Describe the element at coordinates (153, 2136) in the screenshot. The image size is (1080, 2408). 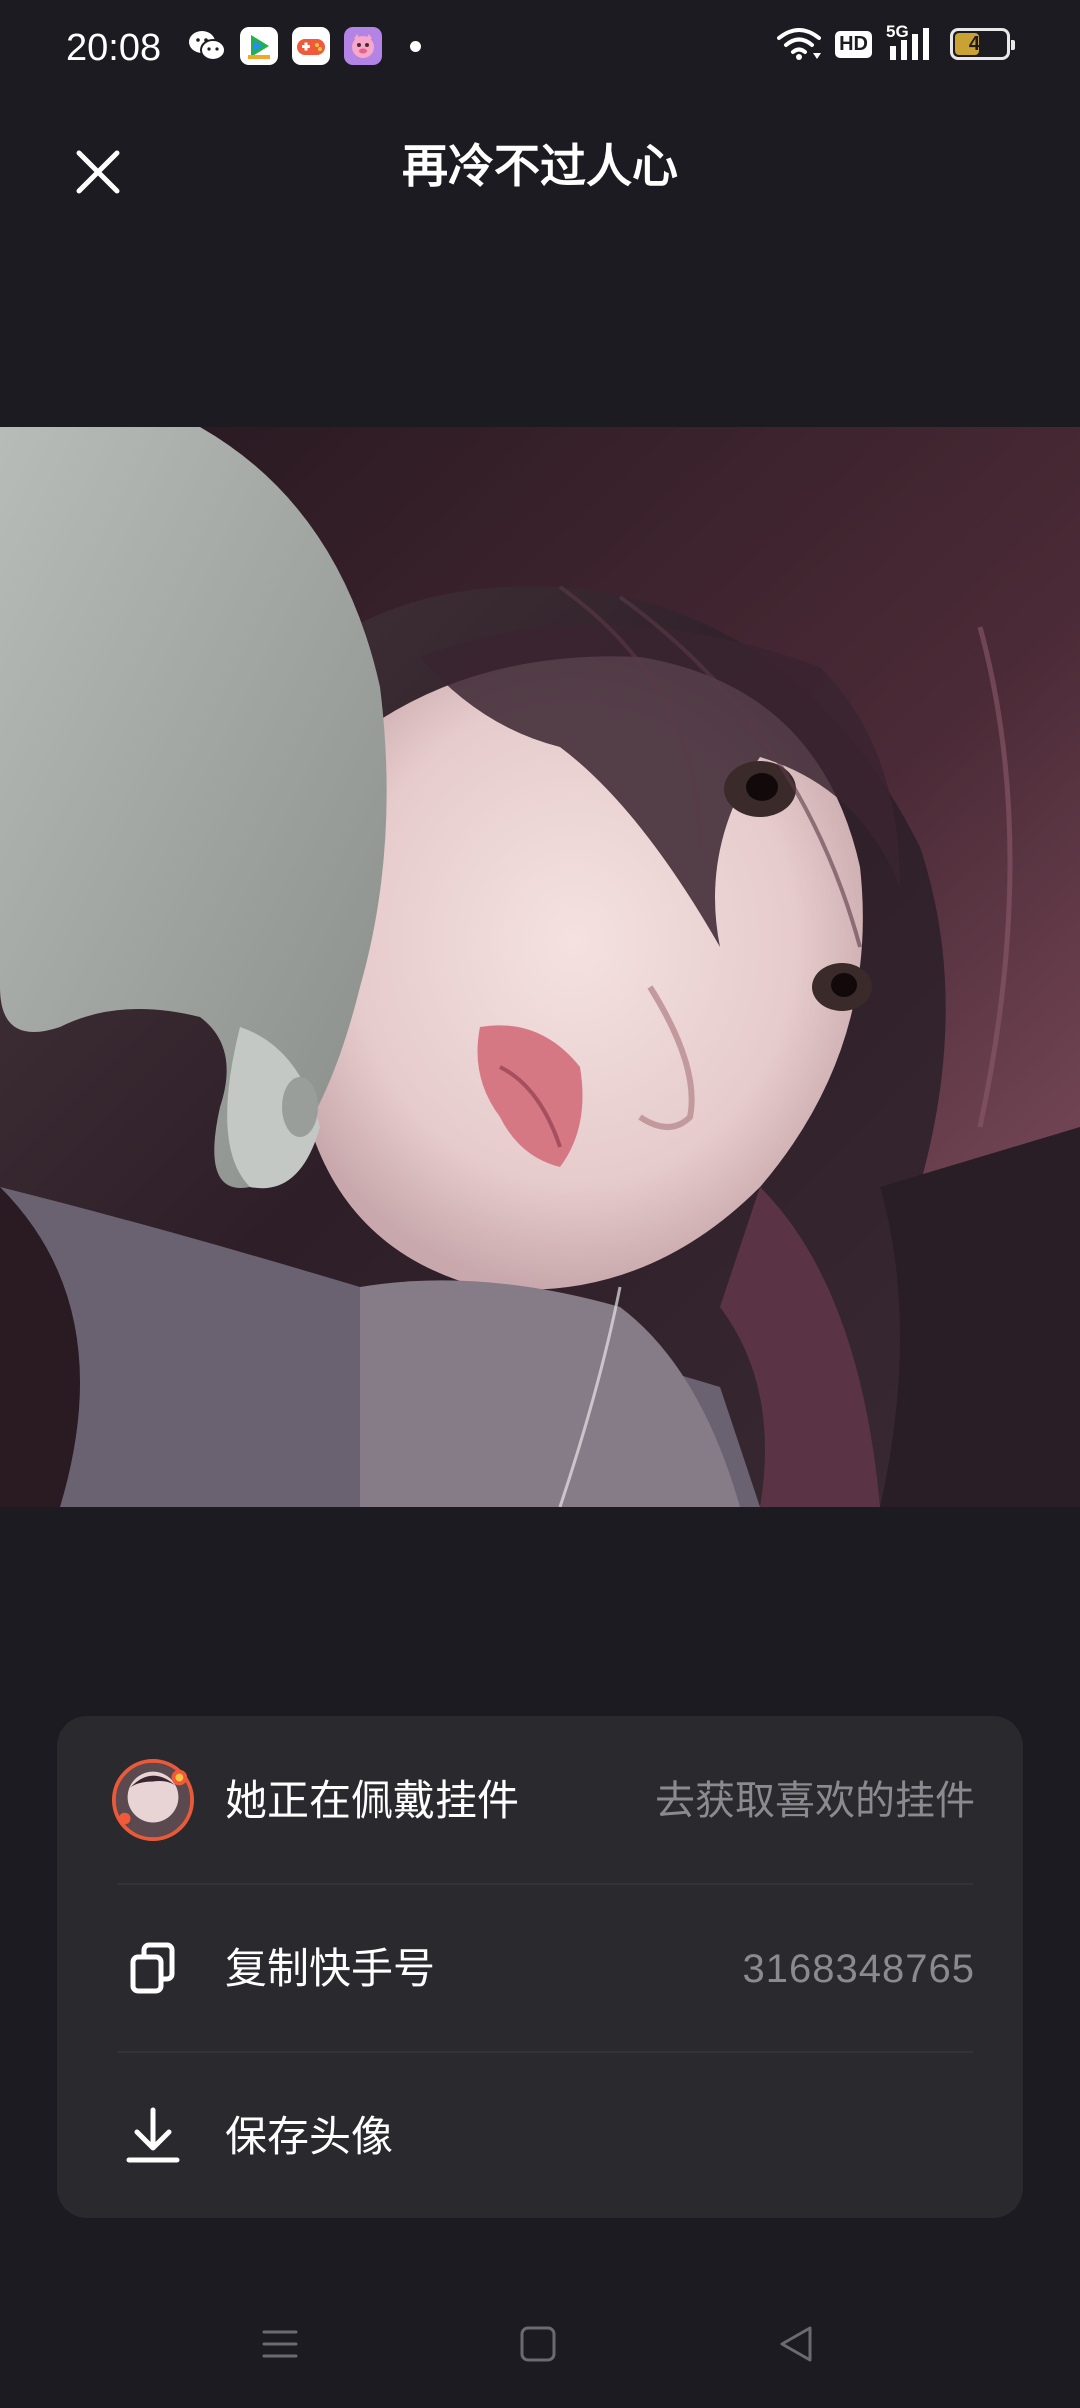
I see `download-icon` at that location.